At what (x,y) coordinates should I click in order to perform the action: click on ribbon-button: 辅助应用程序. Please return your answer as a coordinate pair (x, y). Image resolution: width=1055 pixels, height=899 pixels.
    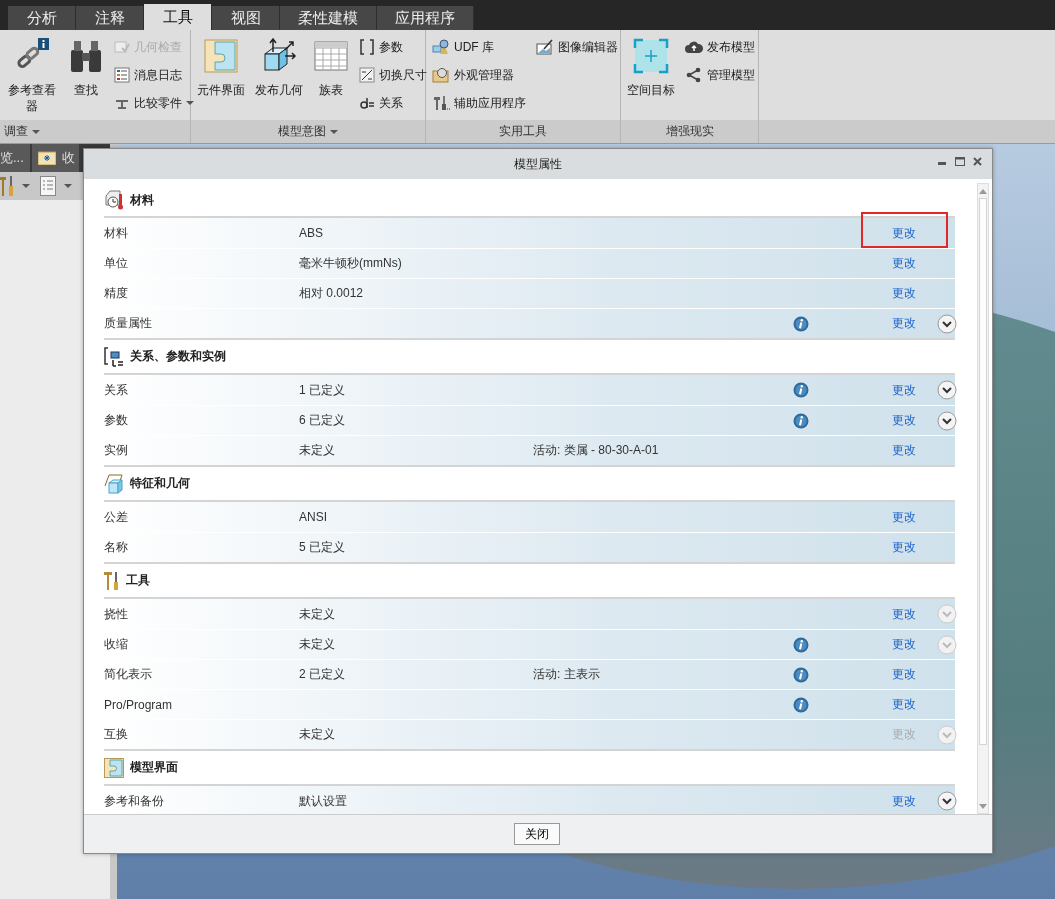
    Looking at the image, I should click on (479, 103).